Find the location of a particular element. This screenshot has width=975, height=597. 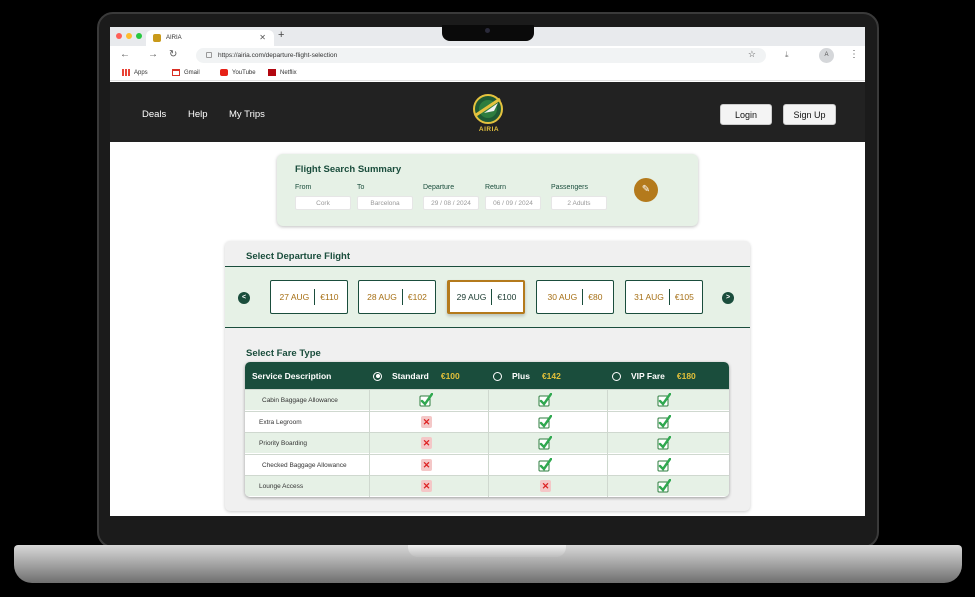

pencil-icon: ✎ is located at coordinates (646, 189).